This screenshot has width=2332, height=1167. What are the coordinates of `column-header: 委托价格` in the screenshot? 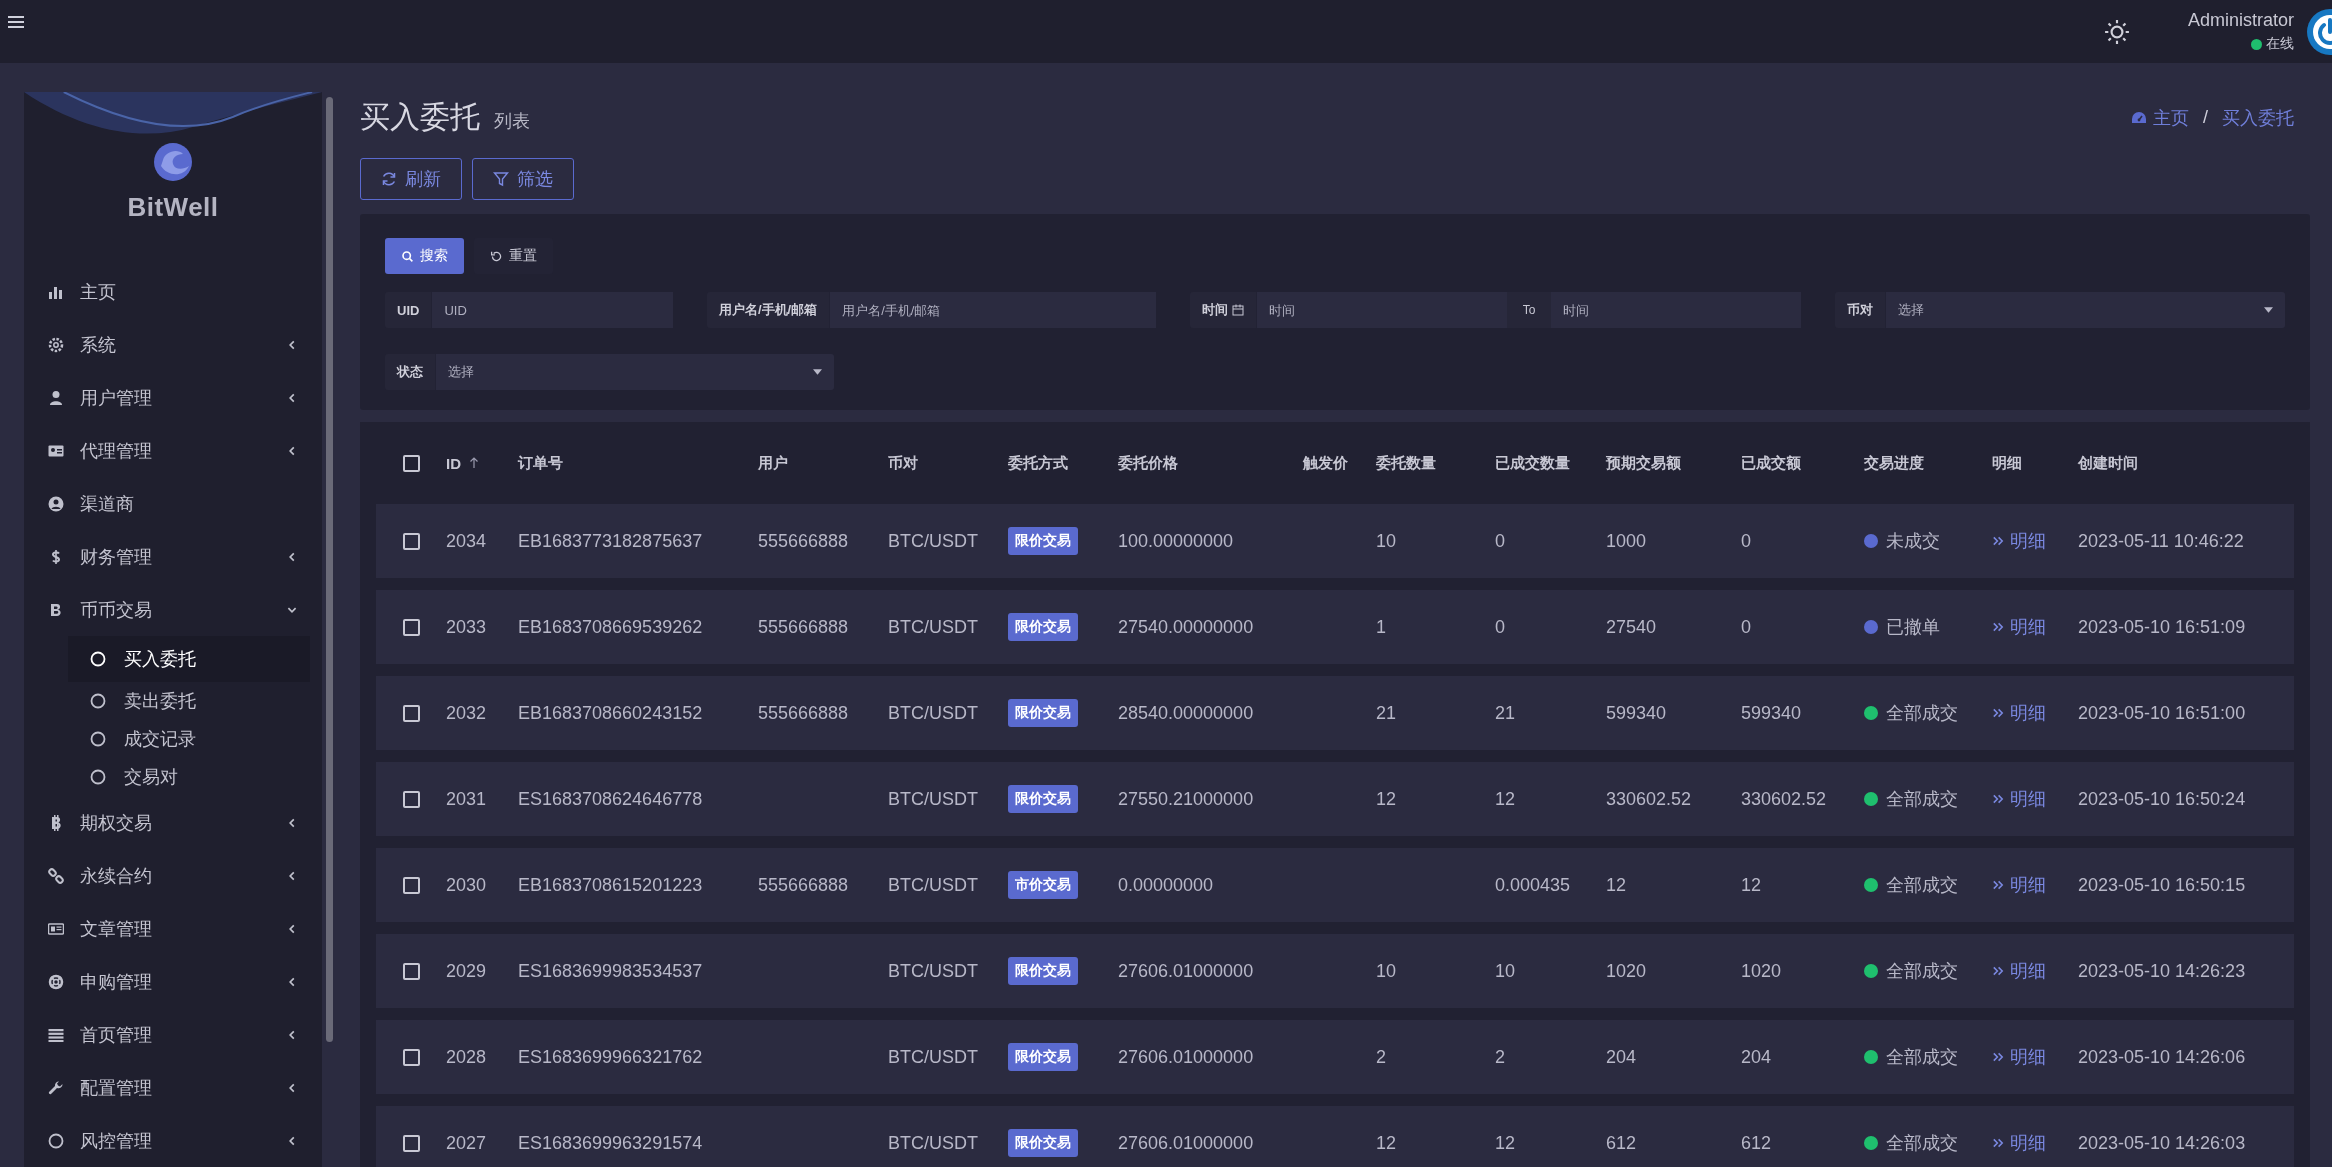 It's located at (1210, 463).